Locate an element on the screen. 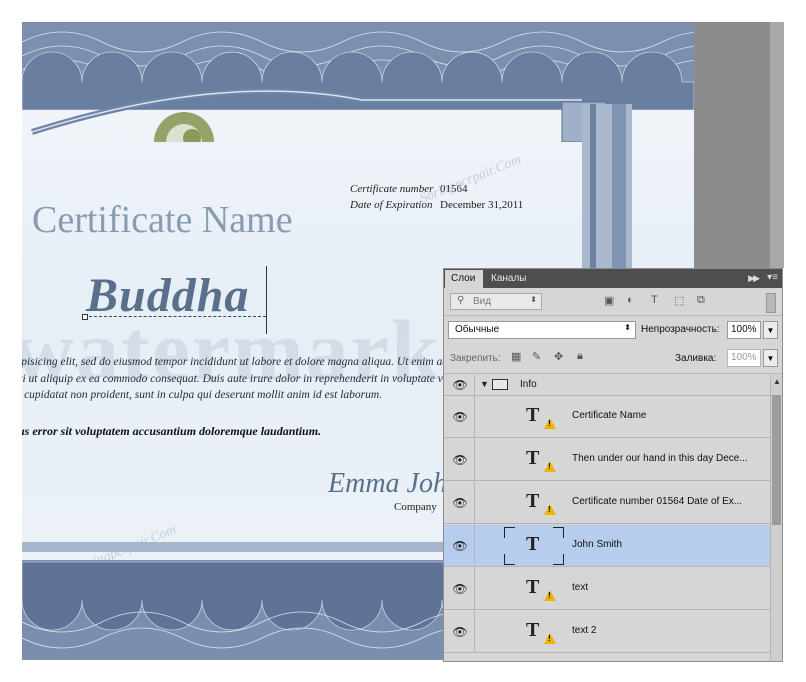 This screenshot has height=682, width=806. expiration-value: December 31,2011 is located at coordinates (482, 205).